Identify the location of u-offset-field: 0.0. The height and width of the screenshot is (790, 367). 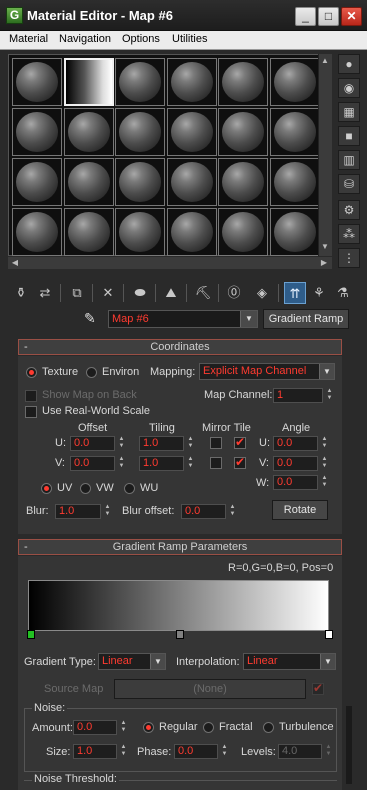
(92, 443).